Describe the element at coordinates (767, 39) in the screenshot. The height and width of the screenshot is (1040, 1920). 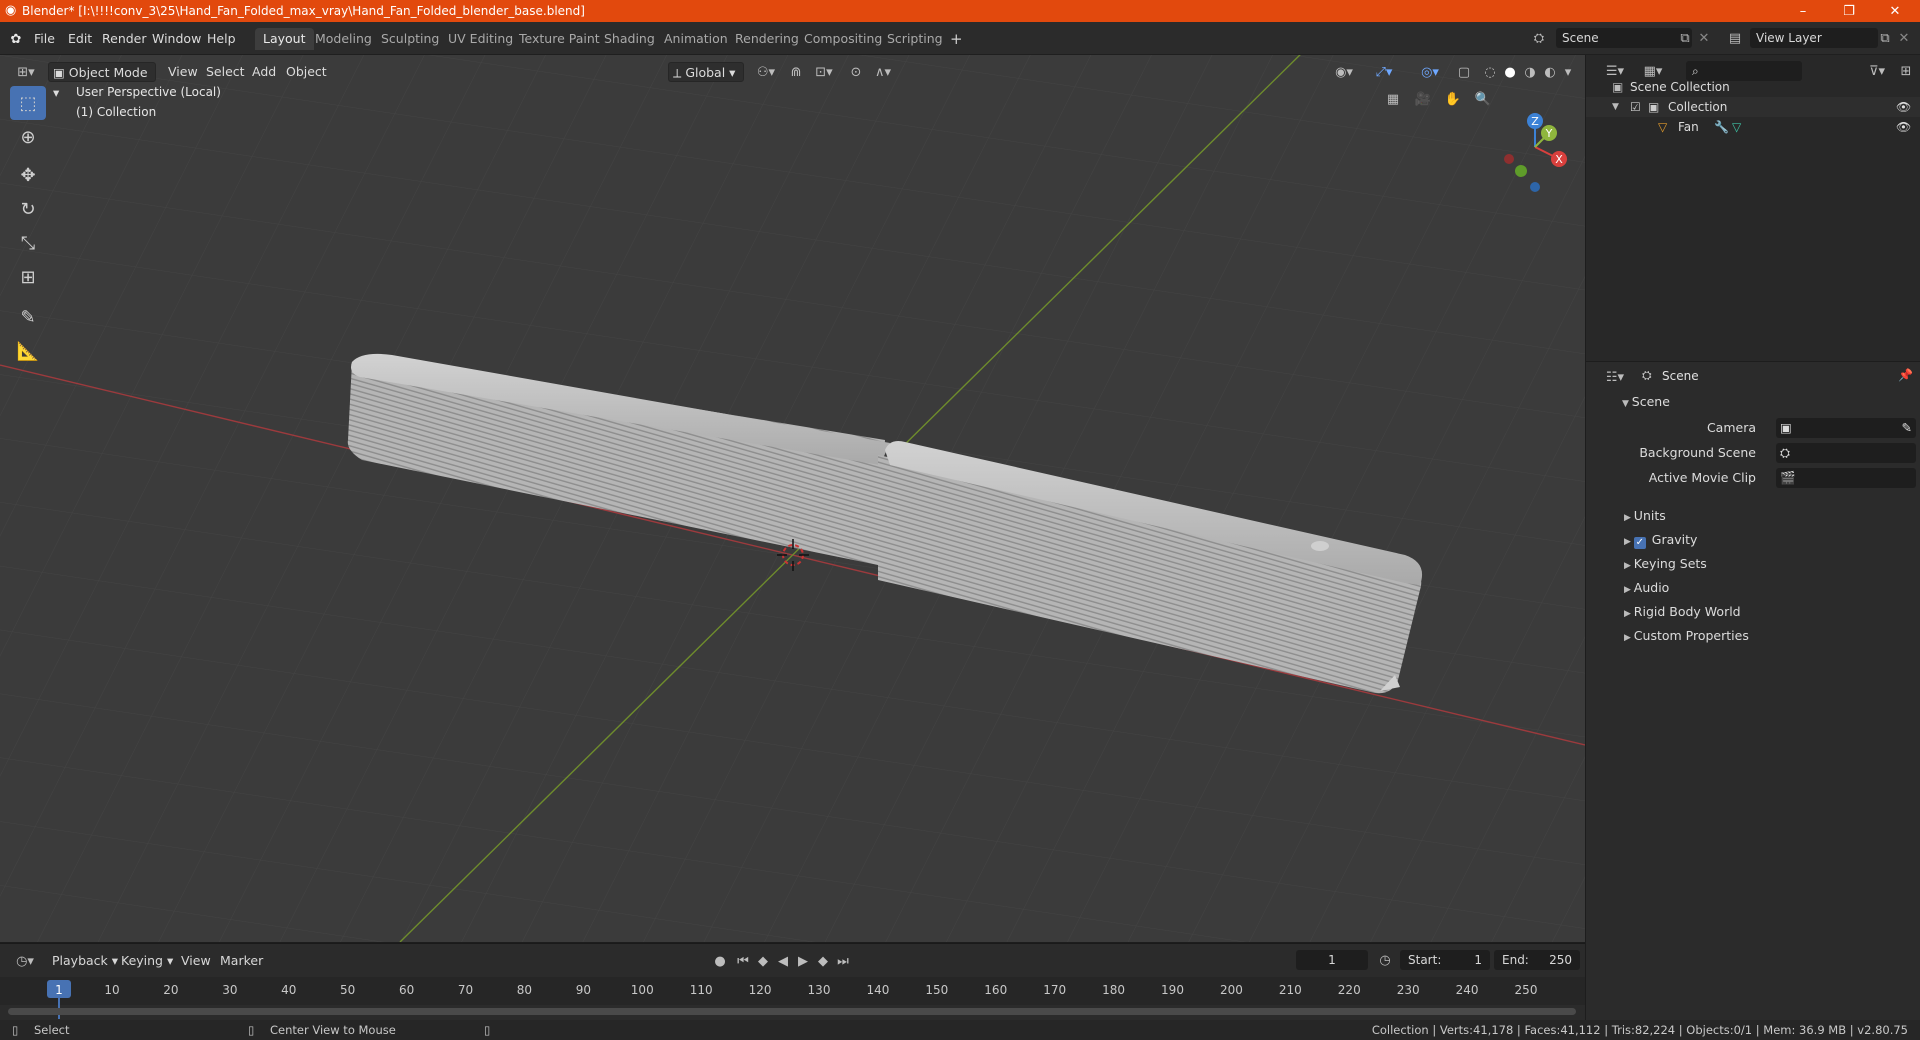
I see `tab-rendering: Rendering` at that location.